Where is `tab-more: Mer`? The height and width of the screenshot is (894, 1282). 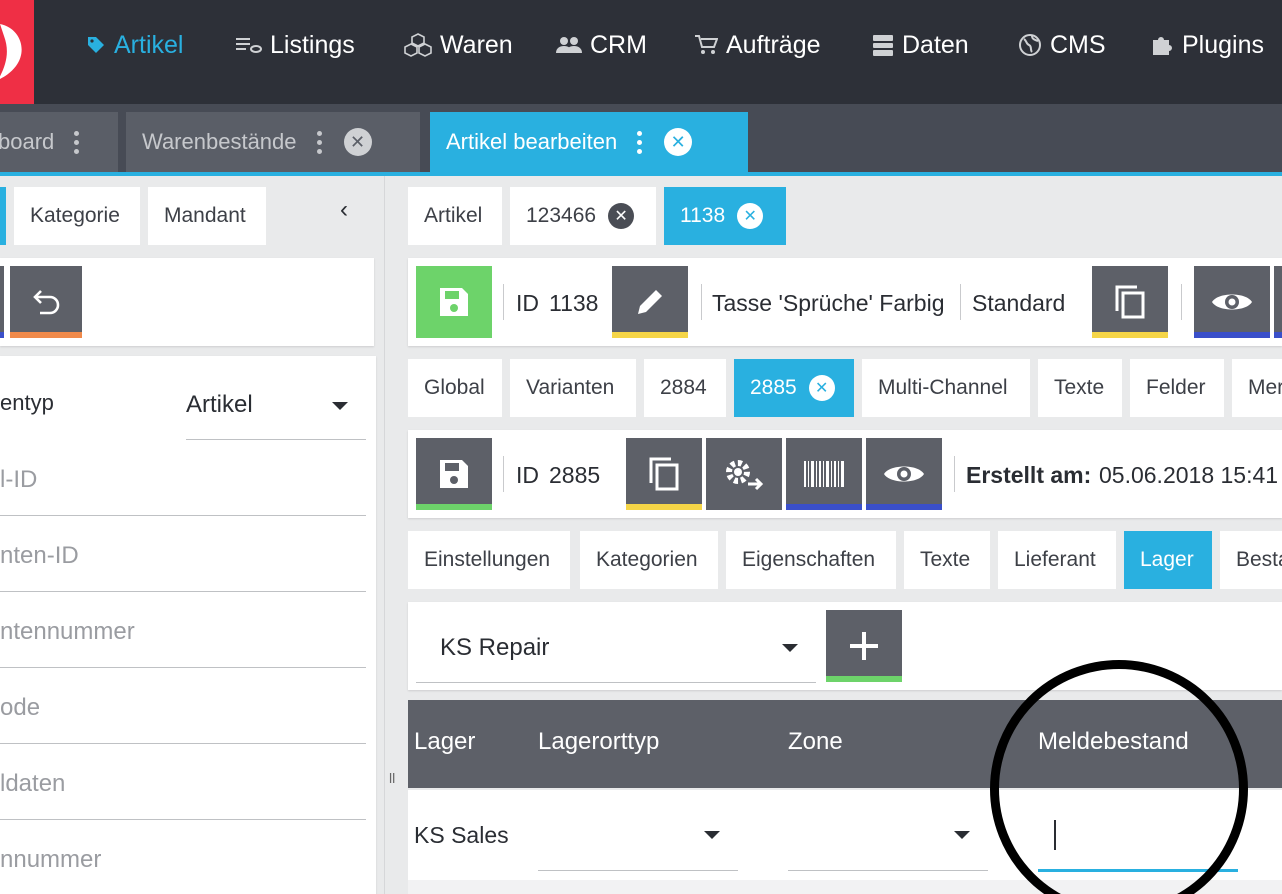 tab-more: Mer is located at coordinates (1257, 388).